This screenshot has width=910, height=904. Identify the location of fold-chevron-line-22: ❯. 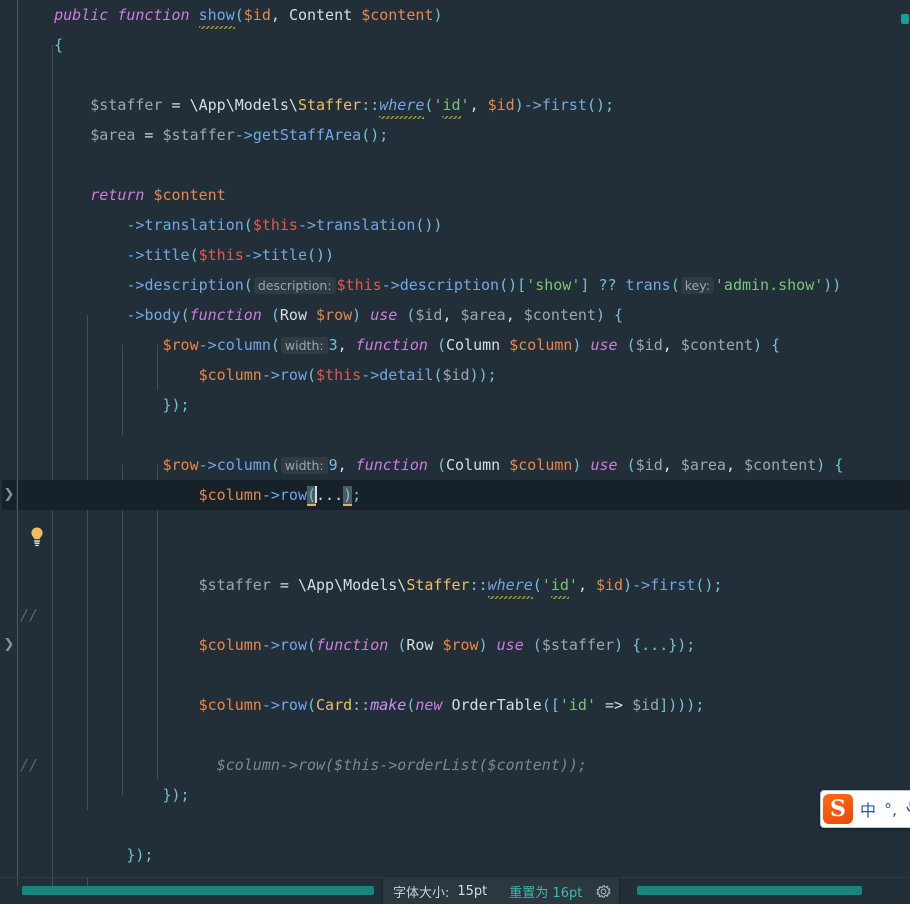
(9, 645).